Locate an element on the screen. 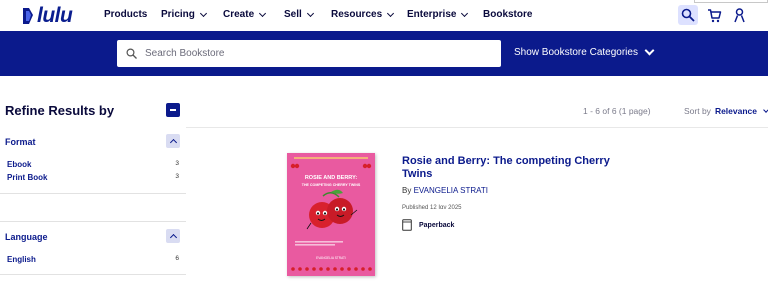  nav-label: Products is located at coordinates (126, 14).